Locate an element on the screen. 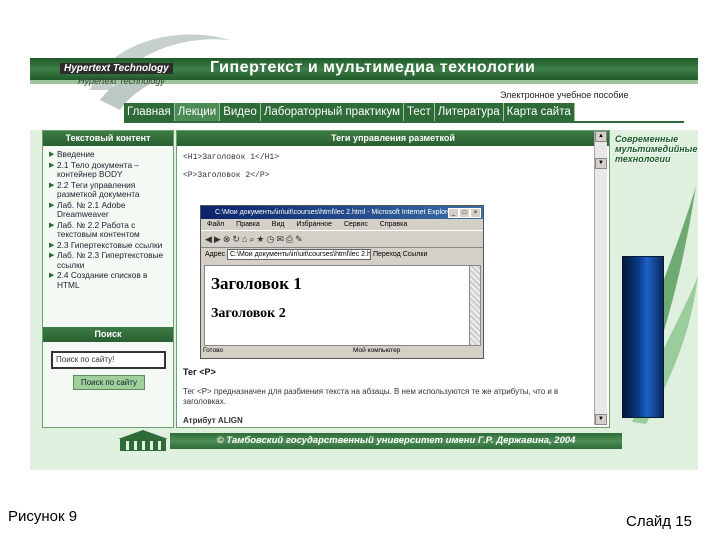 Image resolution: width=720 pixels, height=540 pixels. browser-status-bar: Готово Мой компьютер is located at coordinates (341, 350).